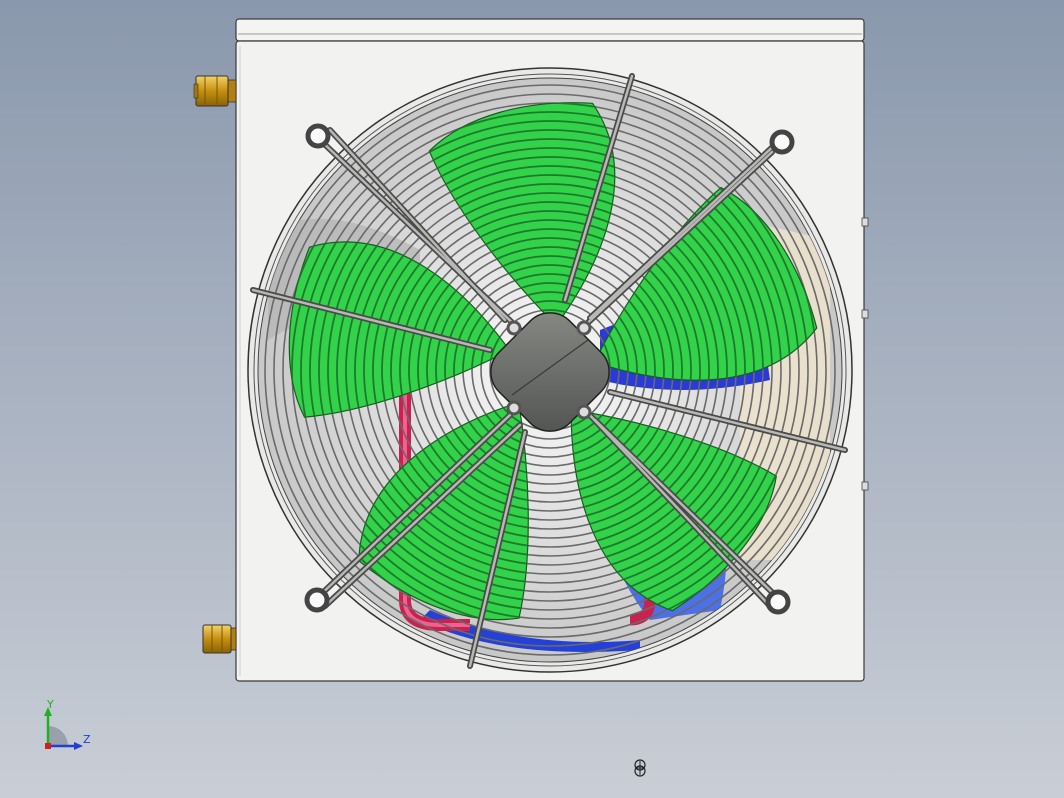  I want to click on brass-fitting-top, so click(215, 91).